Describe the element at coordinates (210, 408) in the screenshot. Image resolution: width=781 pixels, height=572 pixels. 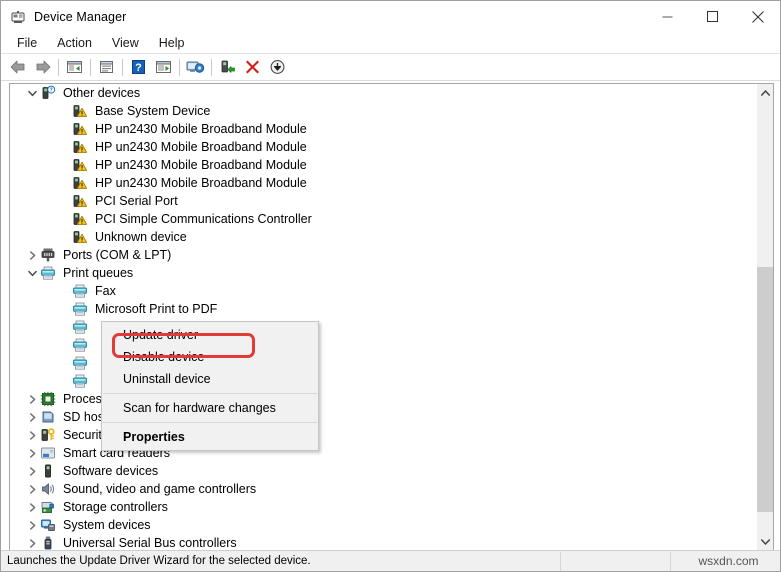
I see `context-menu-item: Scan for hardware changes` at that location.